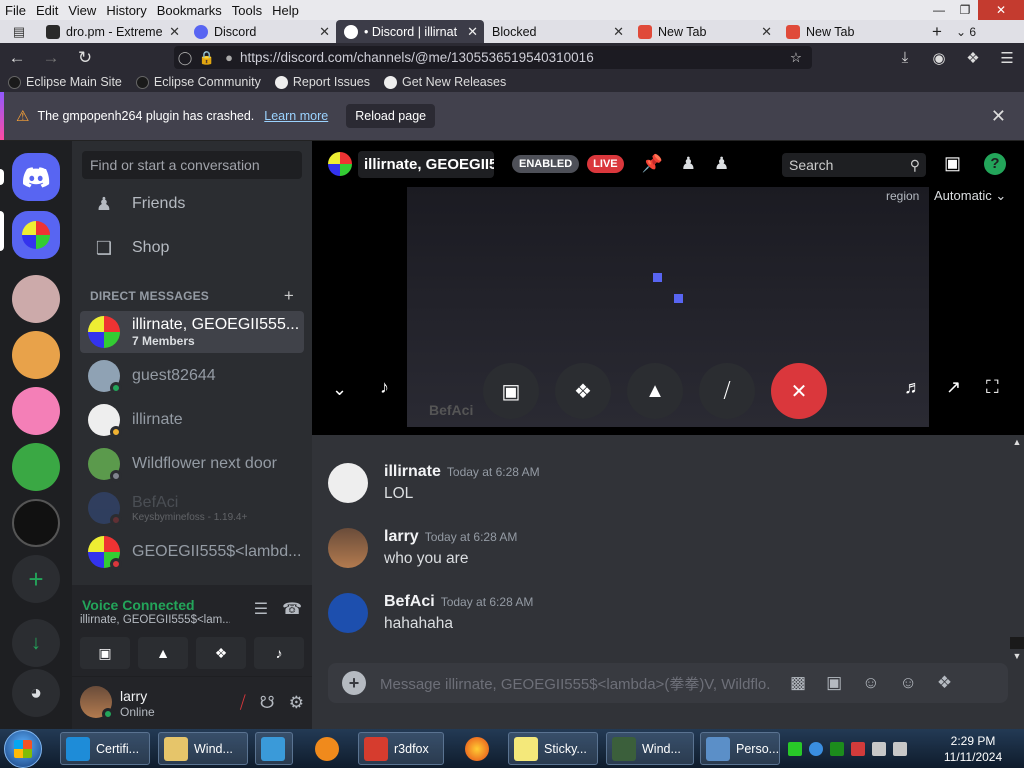 Image resolution: width=1024 pixels, height=768 pixels. Describe the element at coordinates (192, 464) in the screenshot. I see `dm-item-wildflower: Wildflower next door` at that location.